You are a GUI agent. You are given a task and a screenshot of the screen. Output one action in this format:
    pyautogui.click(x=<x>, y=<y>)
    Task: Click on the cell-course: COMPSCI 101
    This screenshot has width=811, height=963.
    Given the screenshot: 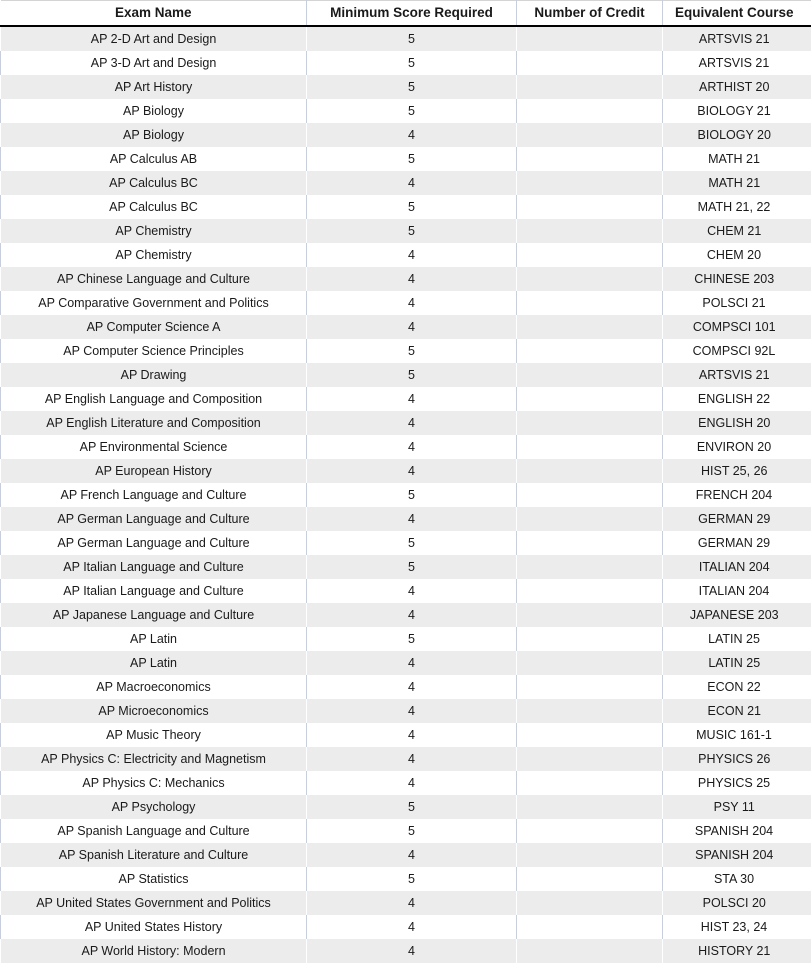 What is the action you would take?
    pyautogui.click(x=737, y=327)
    